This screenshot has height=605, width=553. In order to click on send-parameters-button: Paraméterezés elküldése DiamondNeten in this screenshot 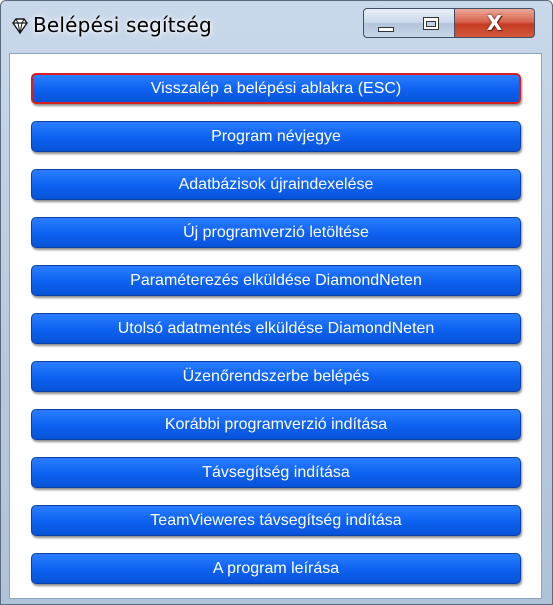, I will do `click(276, 280)`.